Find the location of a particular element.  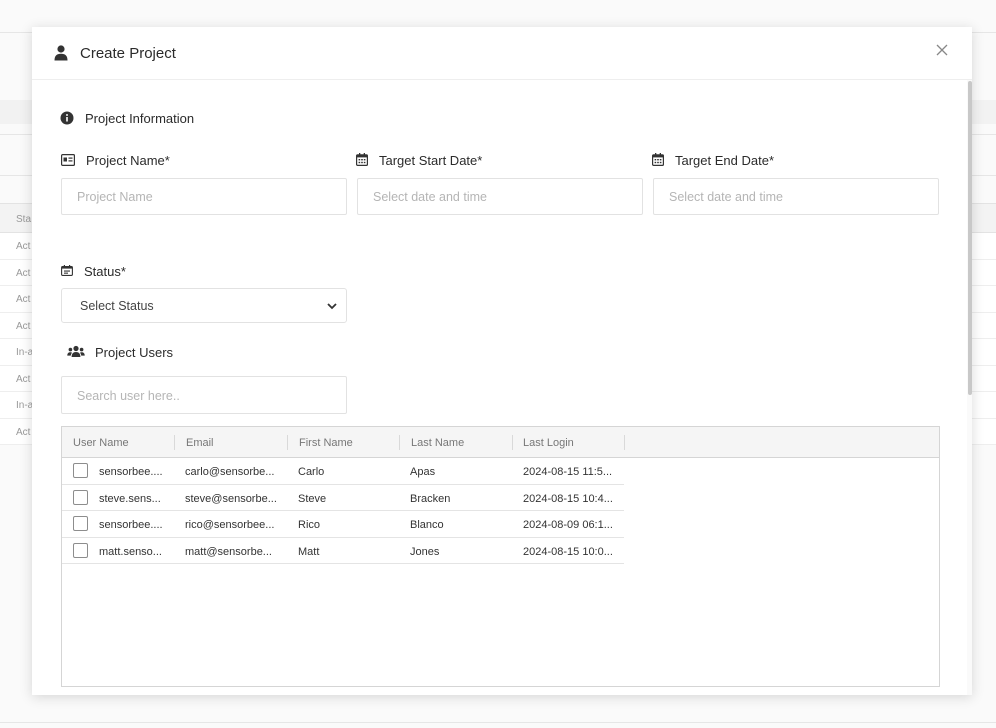

column-header-email: Email is located at coordinates (200, 443).